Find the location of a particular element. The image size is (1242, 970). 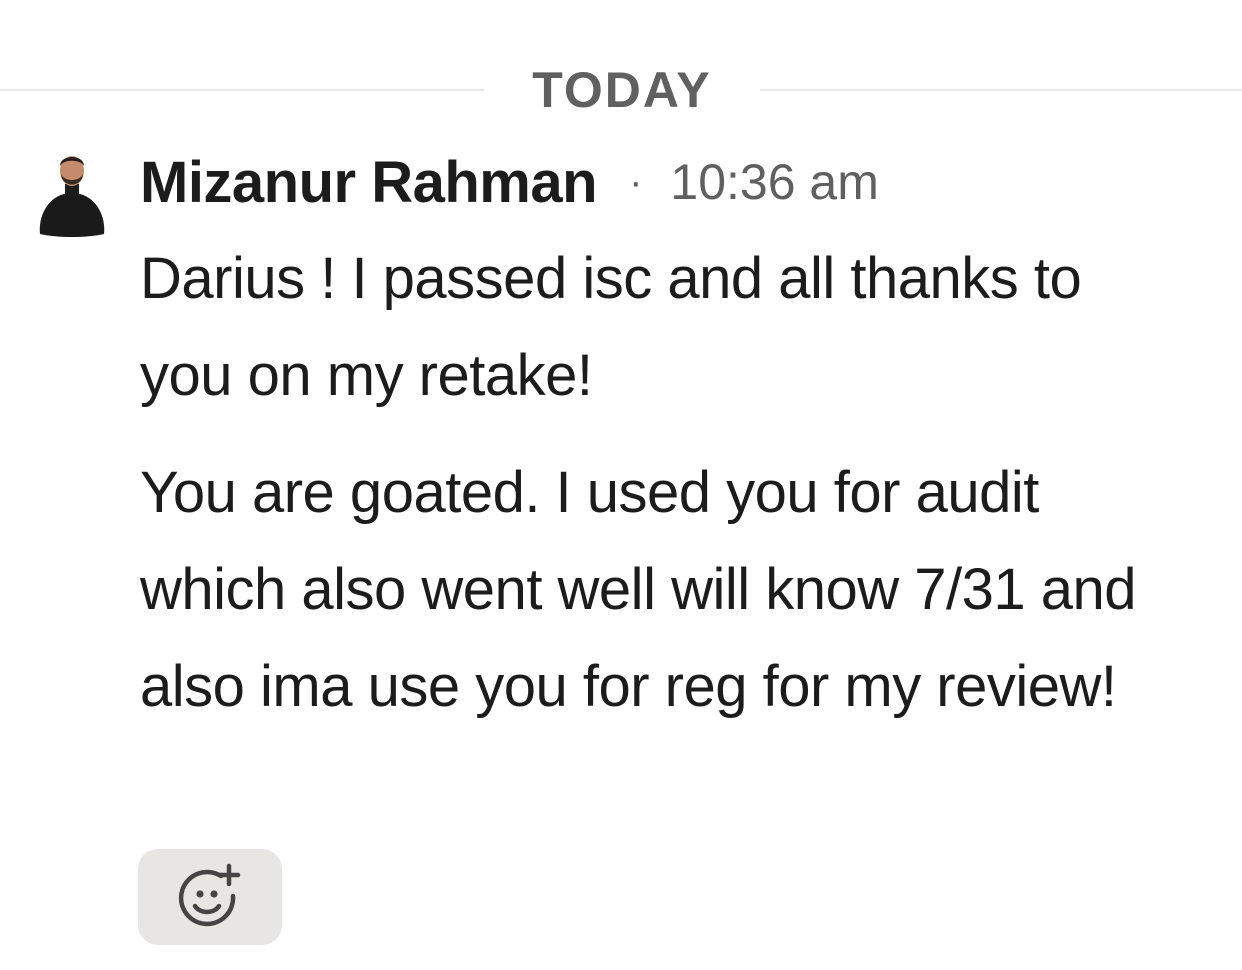

add-reaction-button is located at coordinates (210, 897).